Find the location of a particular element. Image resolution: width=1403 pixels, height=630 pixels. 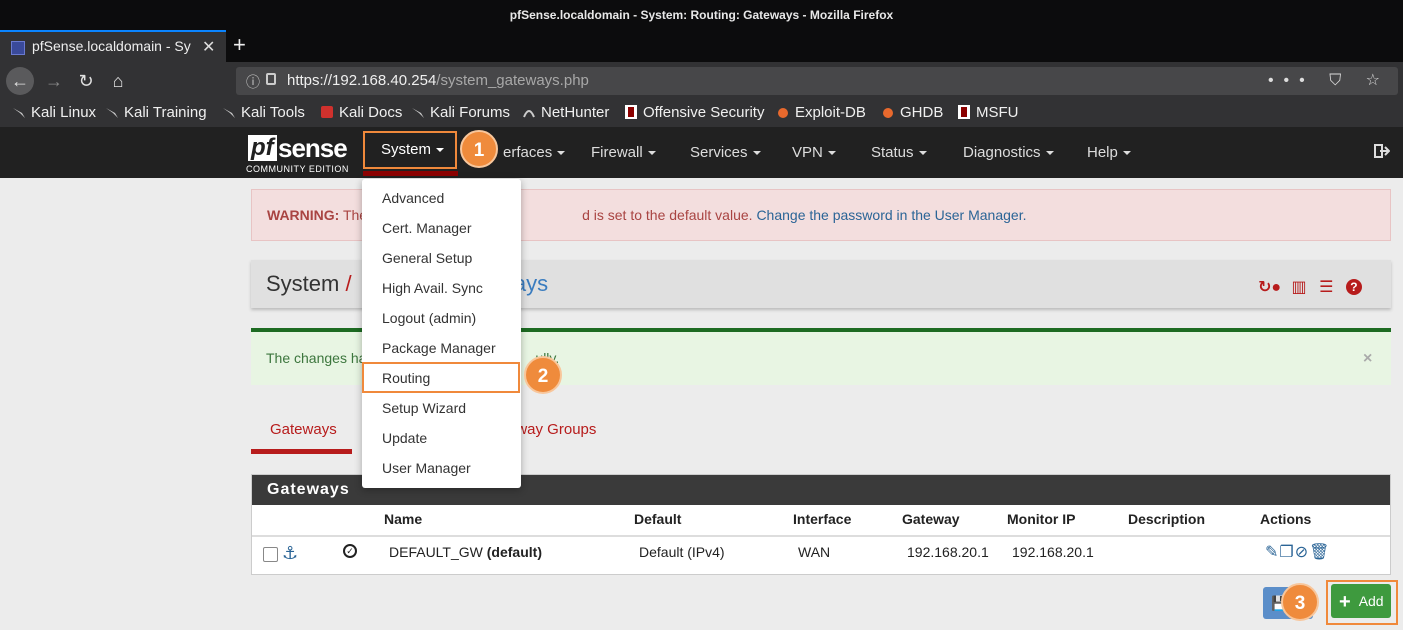

tab-title: pfSense.localdomain - Sy is located at coordinates (111, 46).